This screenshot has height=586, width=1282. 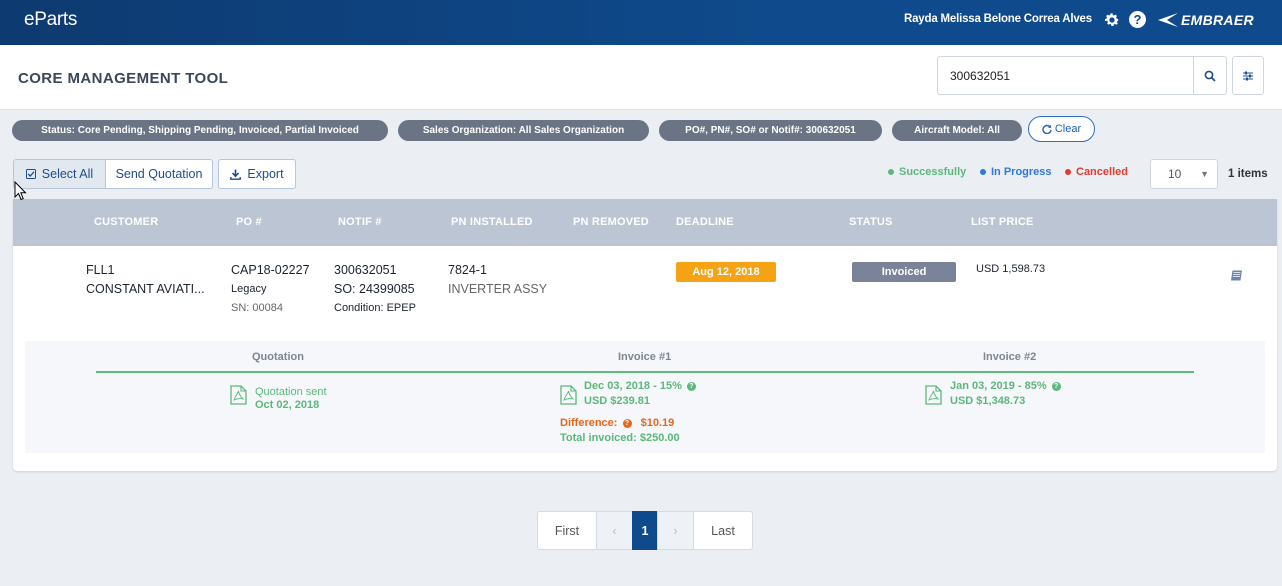 I want to click on embraer-logo: EMBRAER, so click(x=1205, y=20).